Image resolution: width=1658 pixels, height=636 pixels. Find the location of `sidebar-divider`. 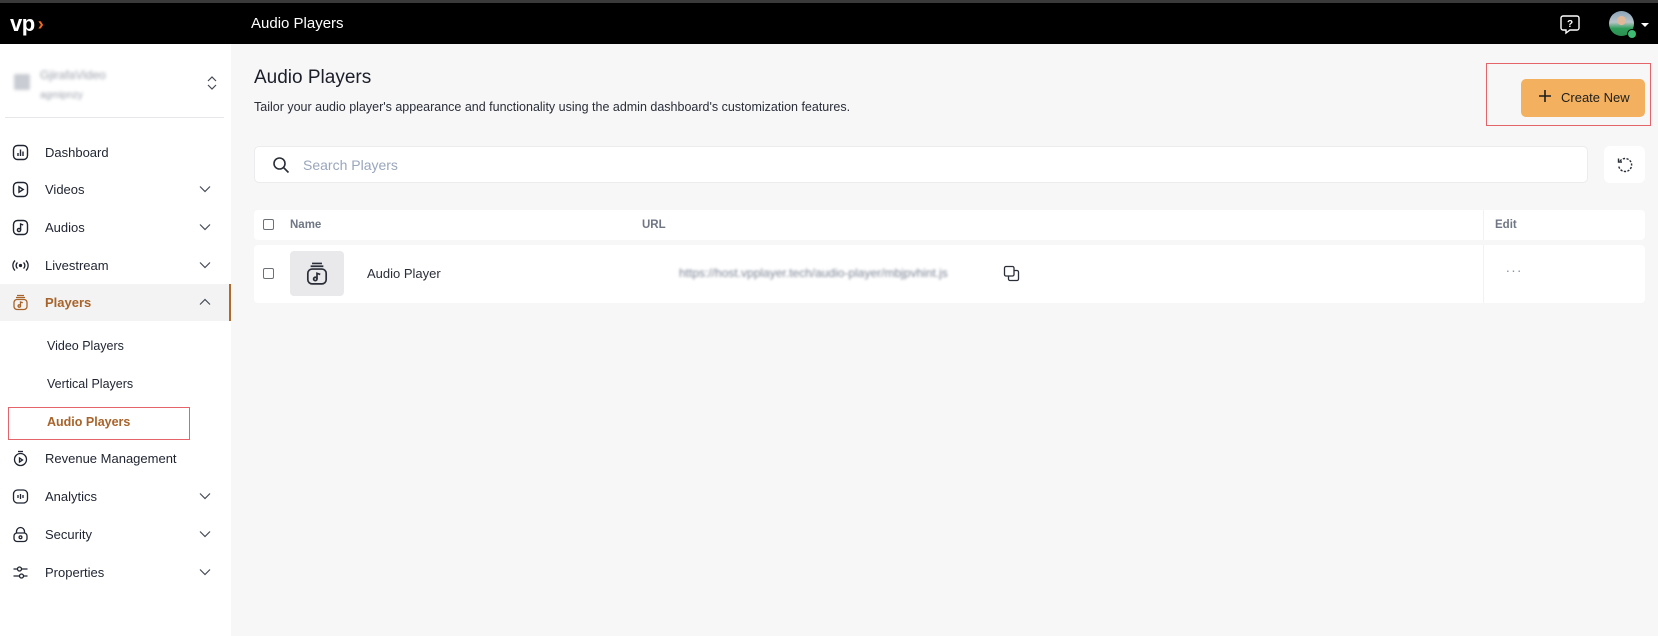

sidebar-divider is located at coordinates (114, 117).